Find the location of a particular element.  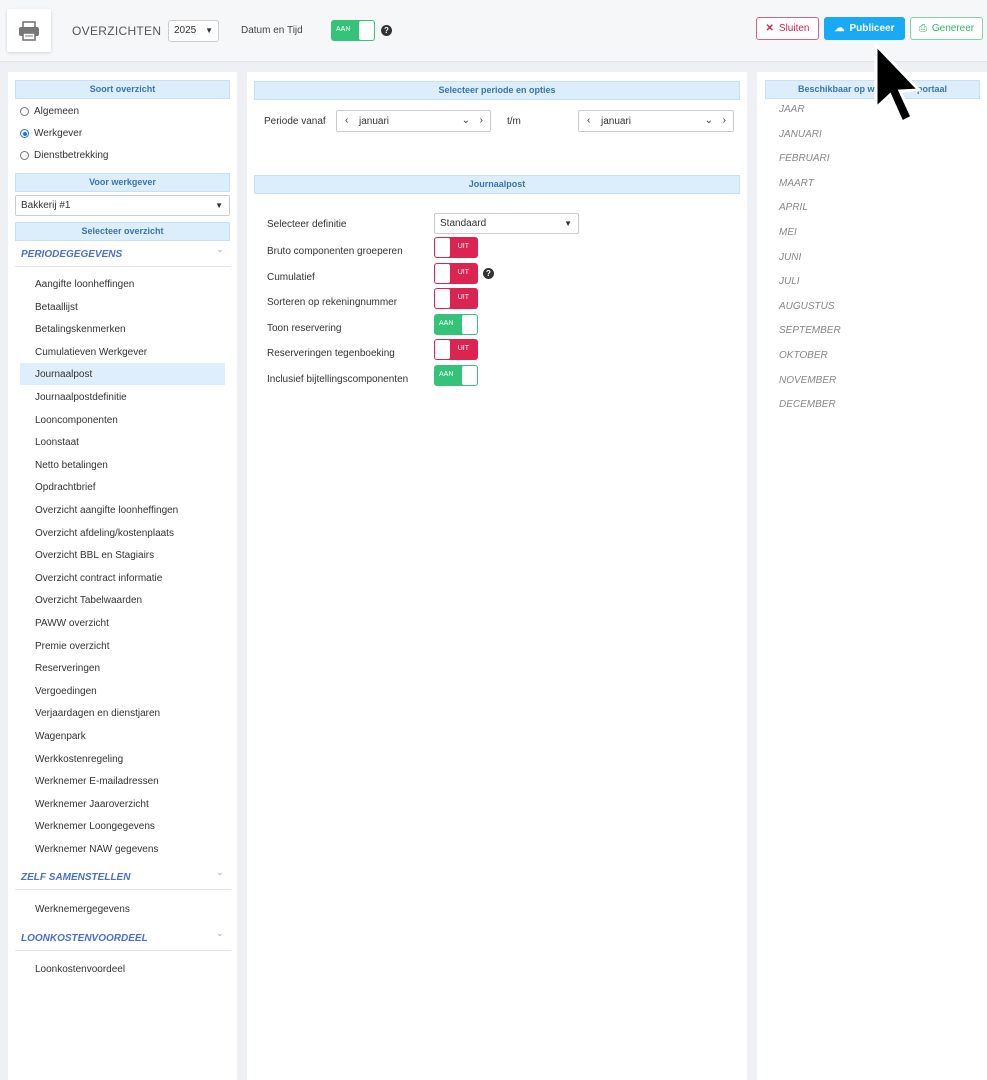

month-item: MEI is located at coordinates (788, 232).